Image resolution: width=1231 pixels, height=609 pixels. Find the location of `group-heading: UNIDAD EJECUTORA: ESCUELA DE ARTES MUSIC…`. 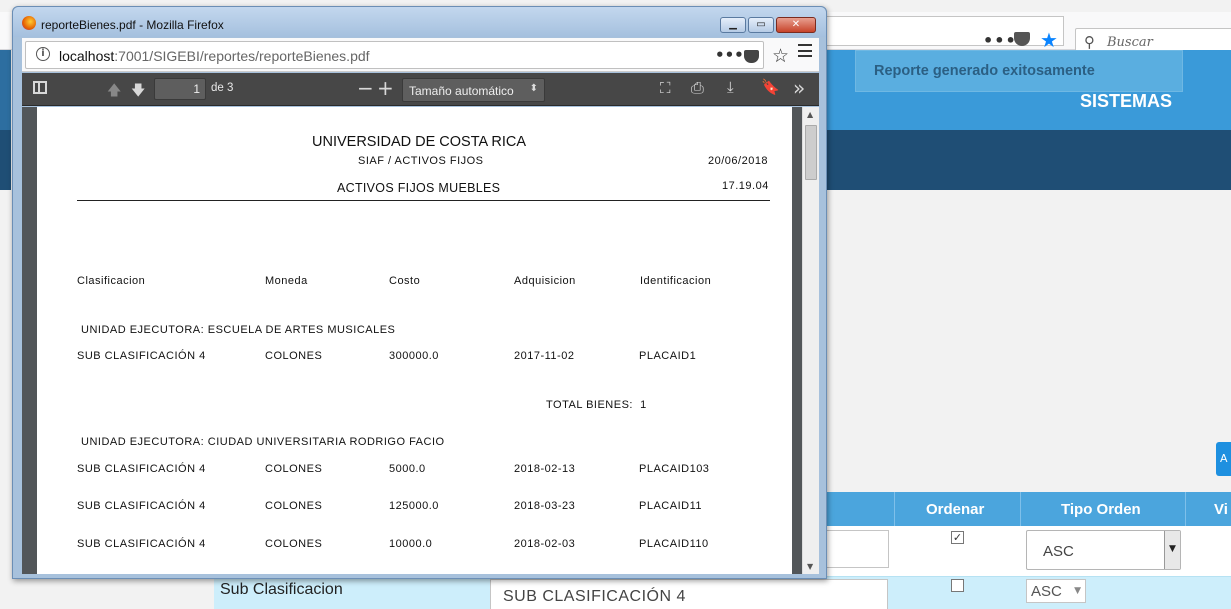

group-heading: UNIDAD EJECUTORA: ESCUELA DE ARTES MUSIC… is located at coordinates (238, 330).